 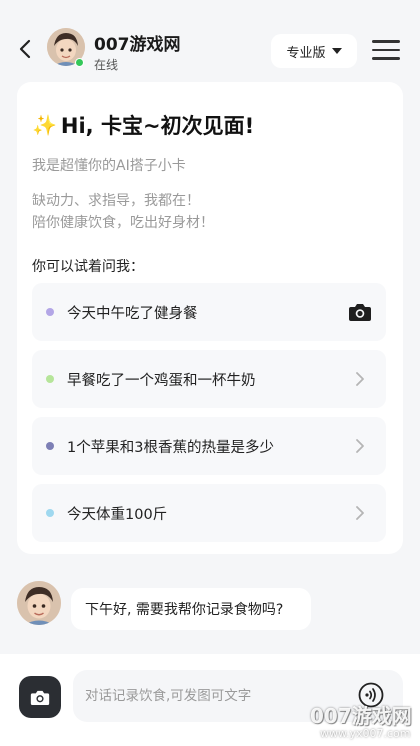 I want to click on sparkle-icon: ✨, so click(x=44, y=125).